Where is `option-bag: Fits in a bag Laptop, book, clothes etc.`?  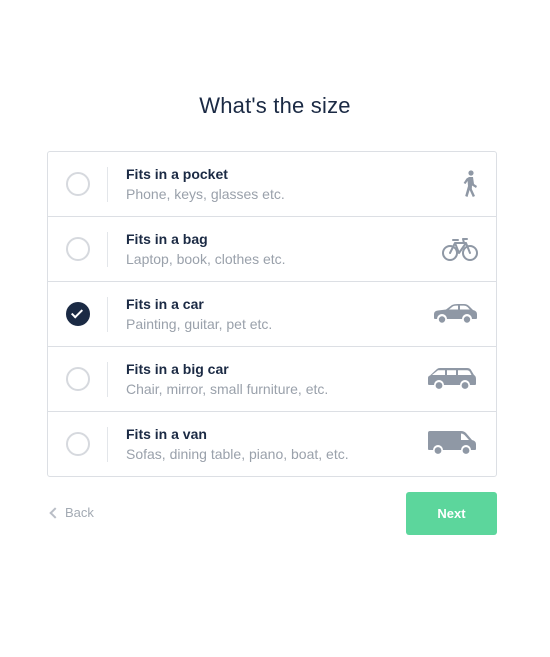
option-bag: Fits in a bag Laptop, book, clothes etc. is located at coordinates (272, 249).